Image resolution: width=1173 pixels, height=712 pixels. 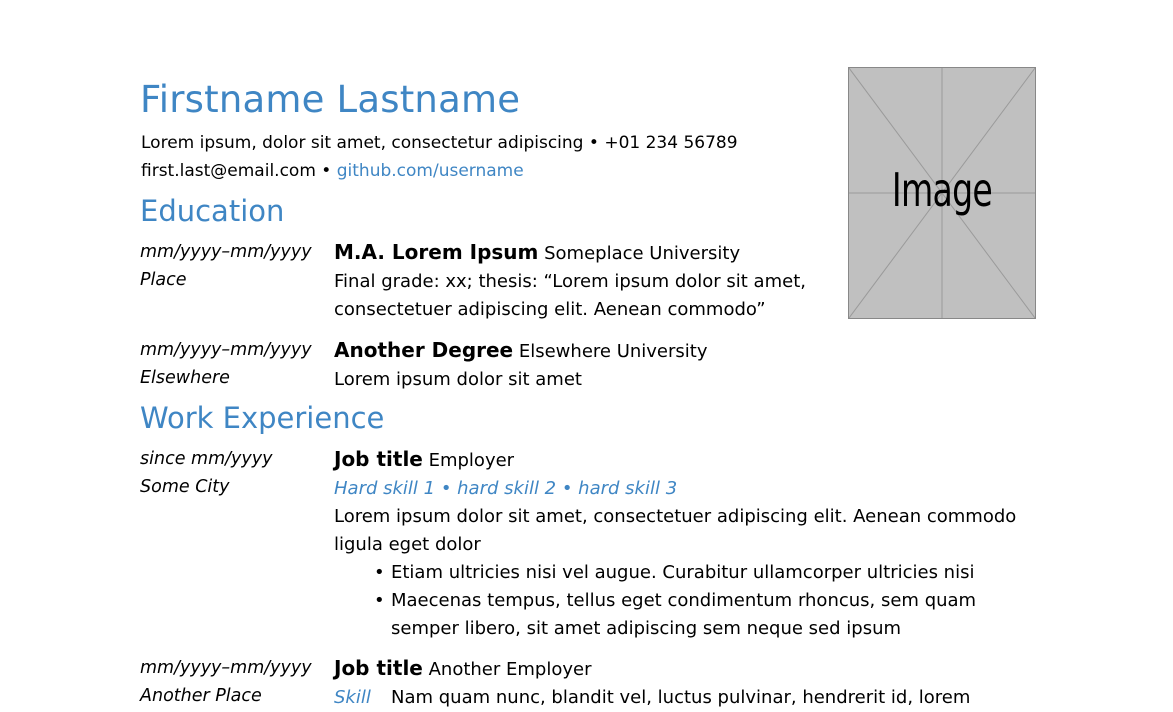 I want to click on work-2-title-line: Job title Another Employer, so click(x=652, y=669).